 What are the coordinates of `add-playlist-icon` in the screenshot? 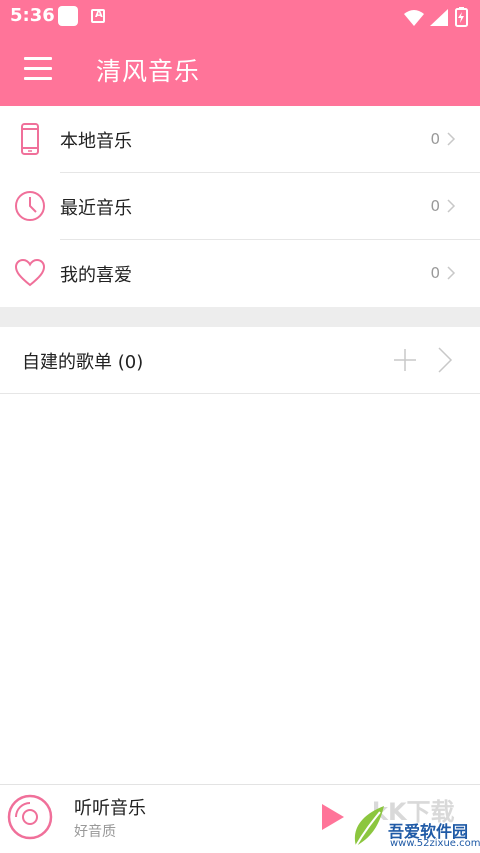 It's located at (405, 360).